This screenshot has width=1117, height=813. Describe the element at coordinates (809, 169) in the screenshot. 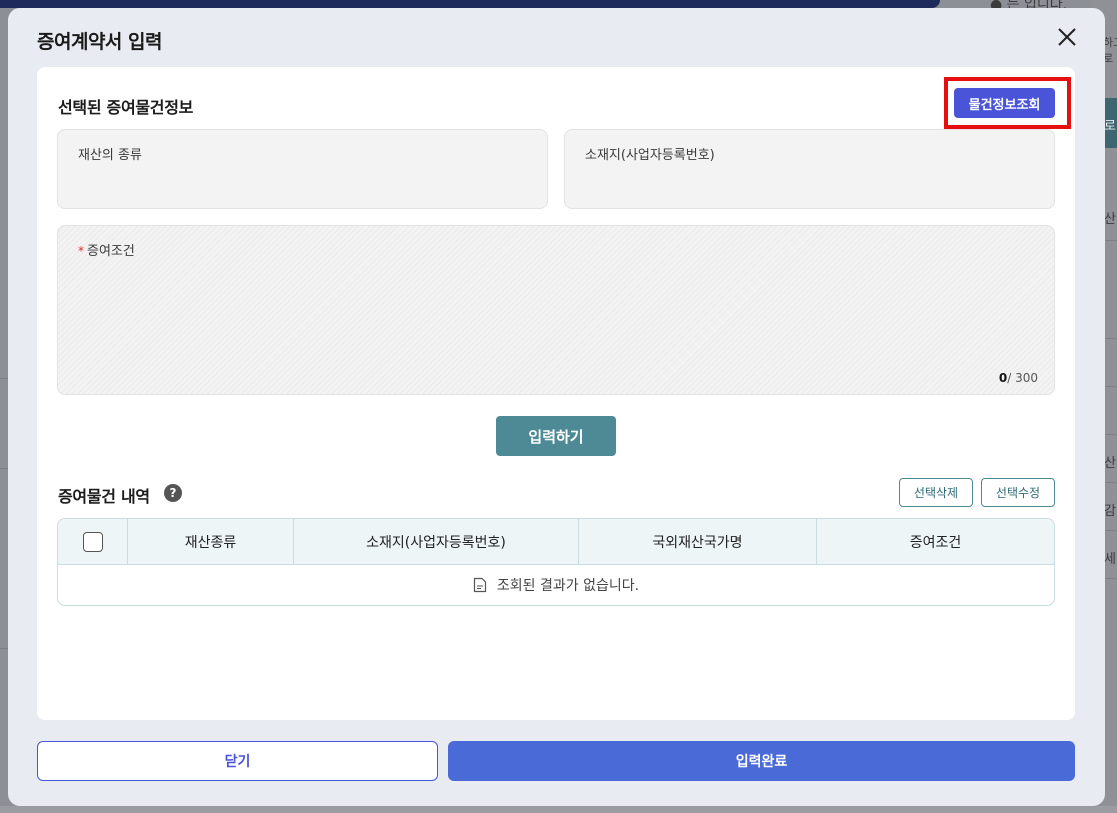

I see `location-field: 소재지(사업자등록번호)` at that location.